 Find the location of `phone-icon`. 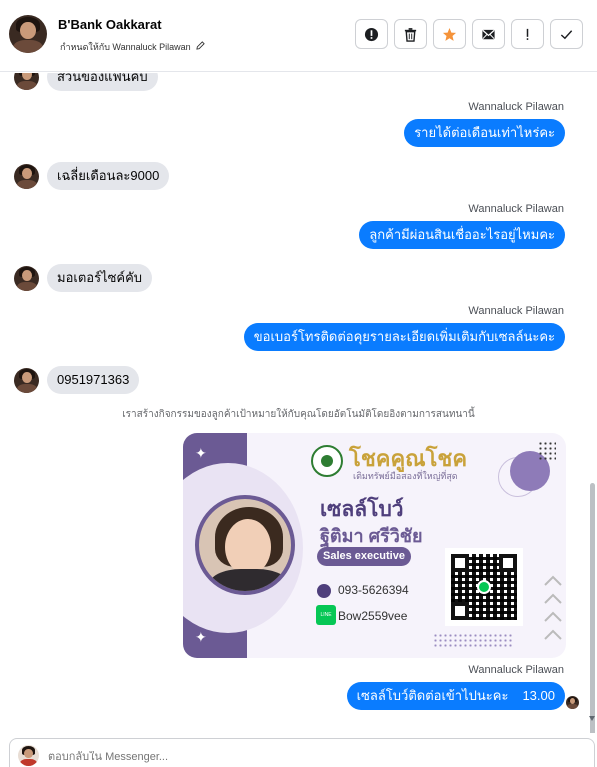

phone-icon is located at coordinates (324, 591).